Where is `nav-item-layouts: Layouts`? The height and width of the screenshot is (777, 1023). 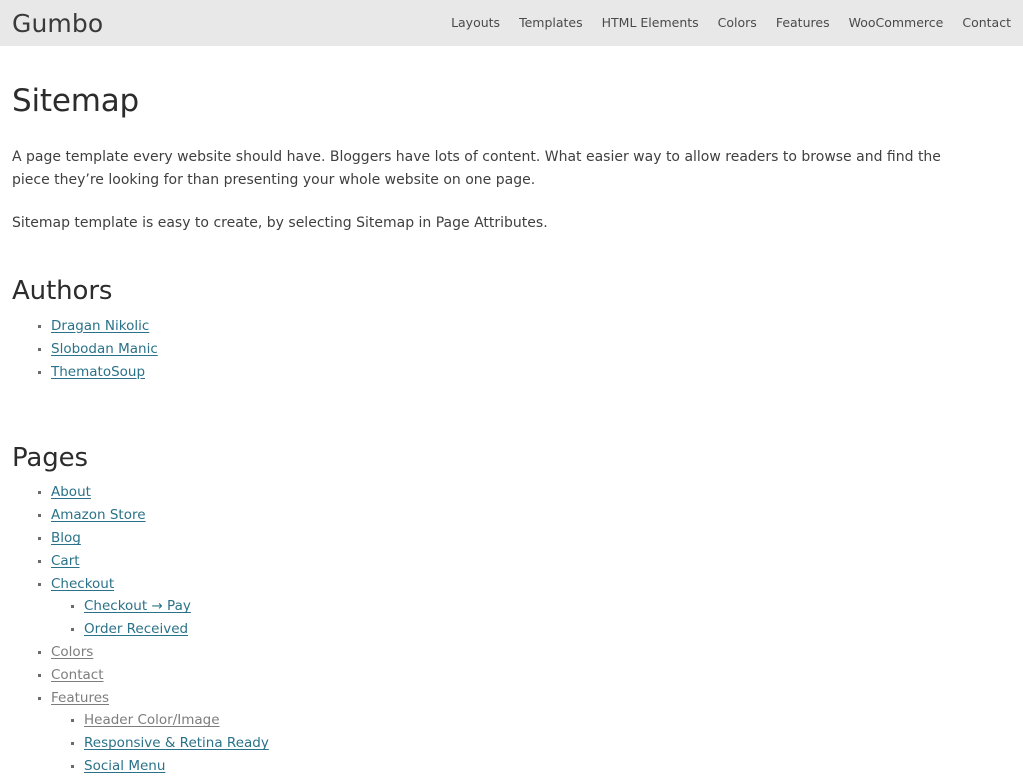
nav-item-layouts: Layouts is located at coordinates (475, 23).